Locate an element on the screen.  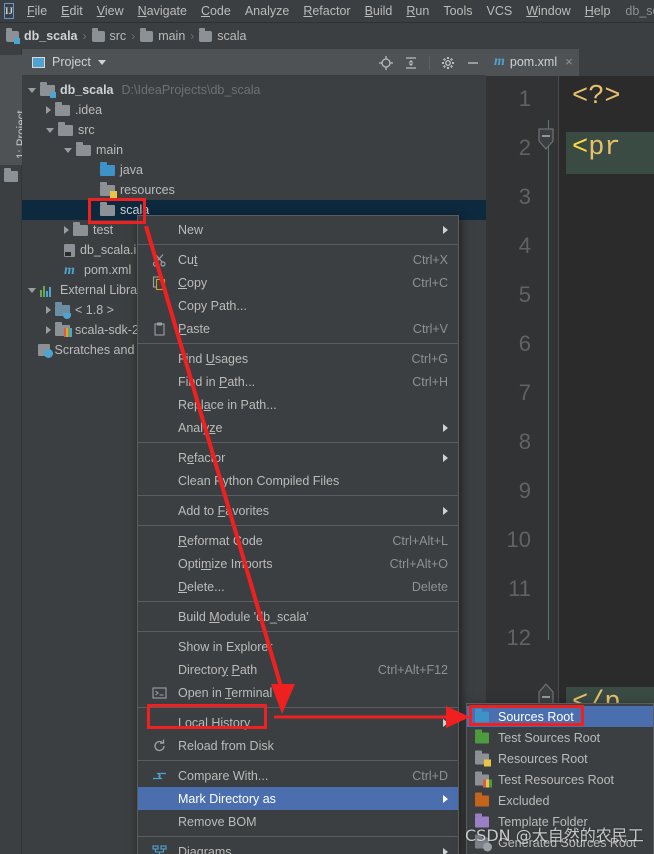
menu-item-delete: Delete... Delete is located at coordinates (298, 586).